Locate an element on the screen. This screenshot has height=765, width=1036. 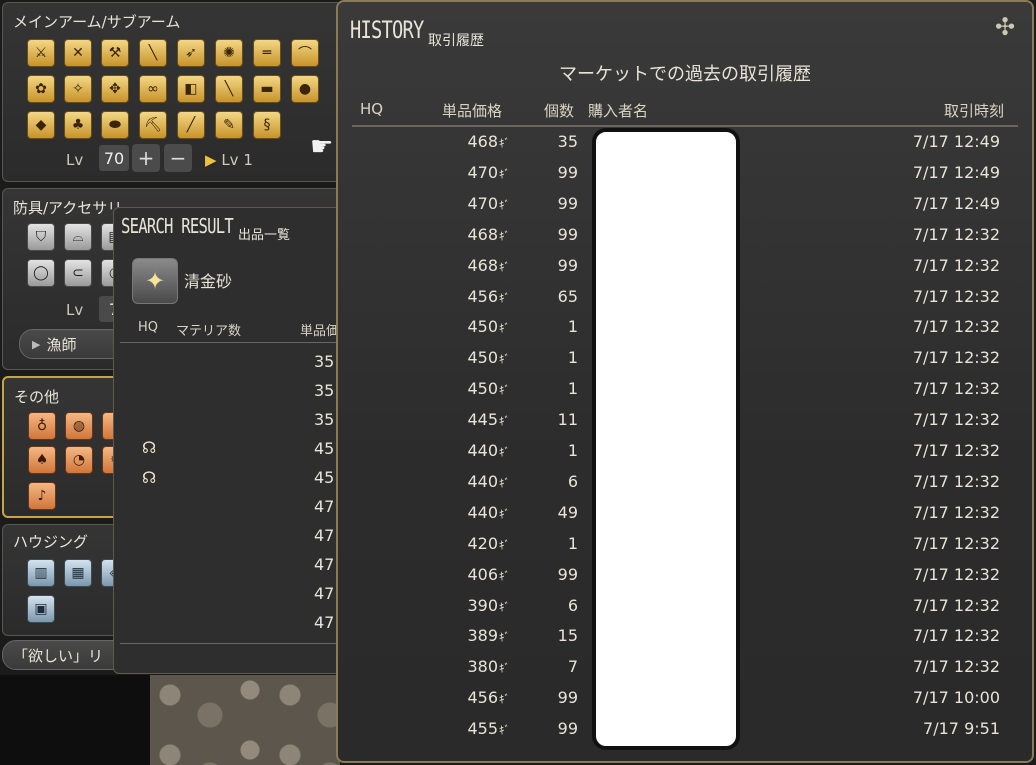
row-qty: 15 is located at coordinates (567, 636).